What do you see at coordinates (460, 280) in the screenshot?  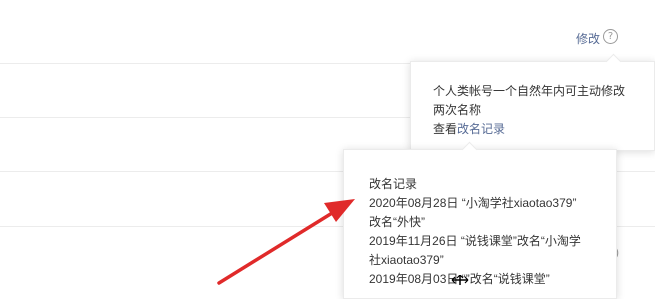 I see `move-cursor-icon` at bounding box center [460, 280].